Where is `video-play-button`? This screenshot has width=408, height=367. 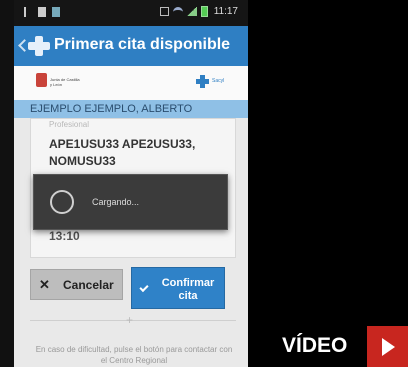 video-play-button is located at coordinates (387, 346).